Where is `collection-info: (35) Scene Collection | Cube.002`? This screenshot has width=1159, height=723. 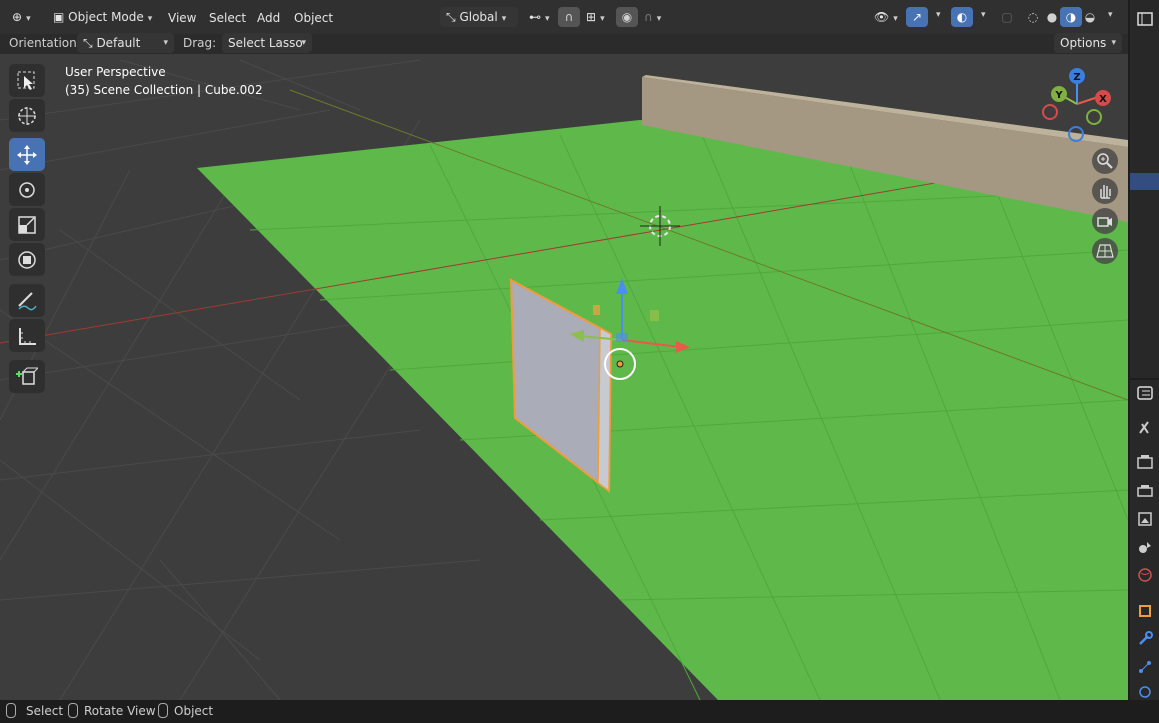
collection-info: (35) Scene Collection | Cube.002 is located at coordinates (164, 90).